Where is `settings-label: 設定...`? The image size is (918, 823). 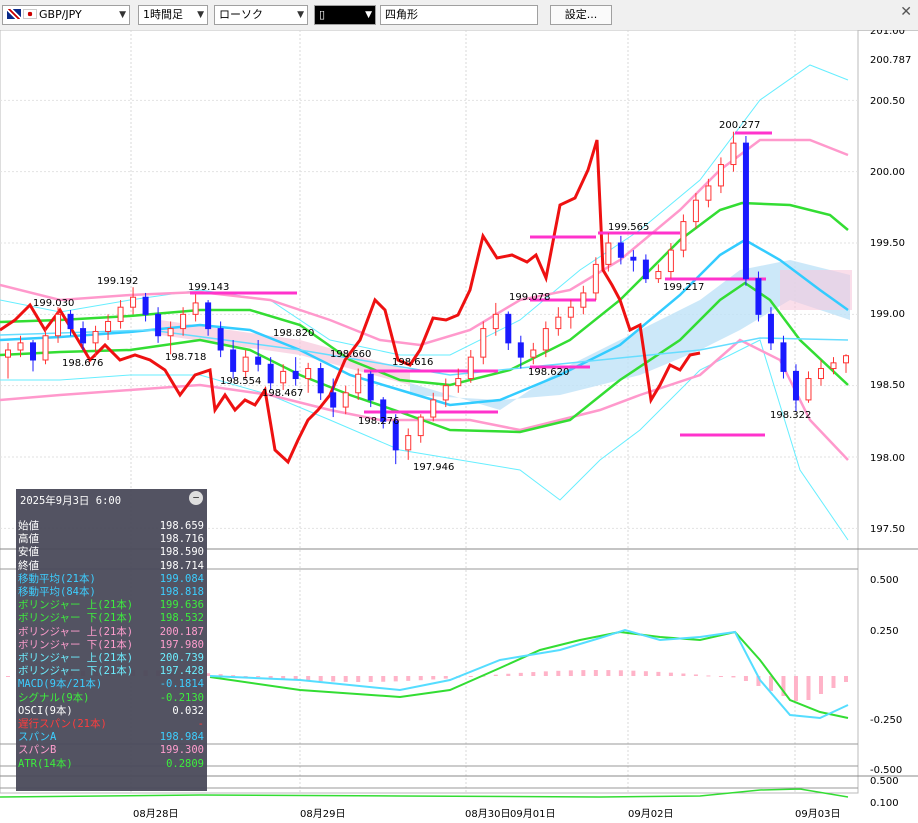 settings-label: 設定... is located at coordinates (581, 14).